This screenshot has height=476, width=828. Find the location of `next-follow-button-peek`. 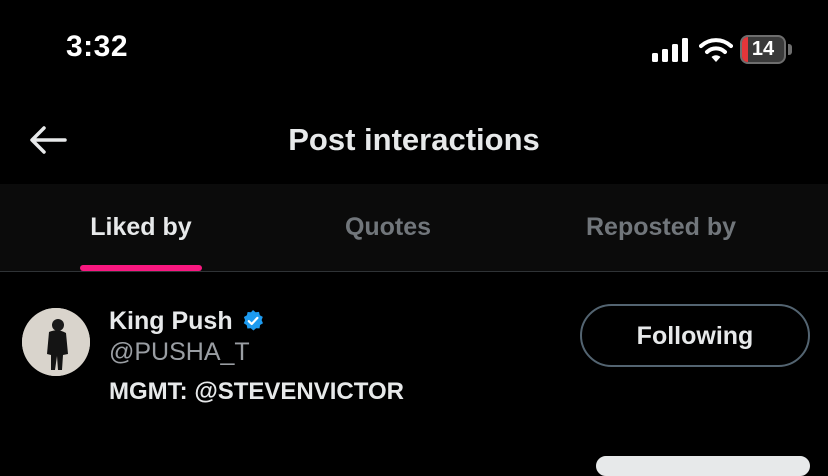

next-follow-button-peek is located at coordinates (703, 466).